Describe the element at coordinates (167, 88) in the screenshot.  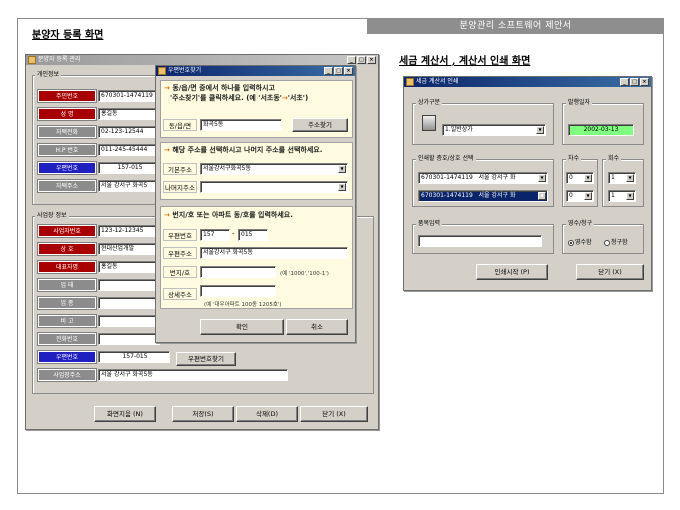
I see `arrow-right-icon: →` at that location.